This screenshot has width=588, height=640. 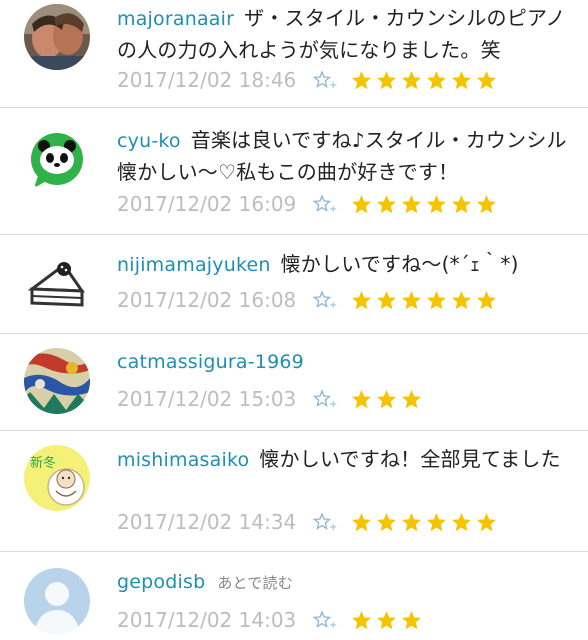 I want to click on comment-text: 懐かしいですね！全部見てました, so click(x=410, y=459).